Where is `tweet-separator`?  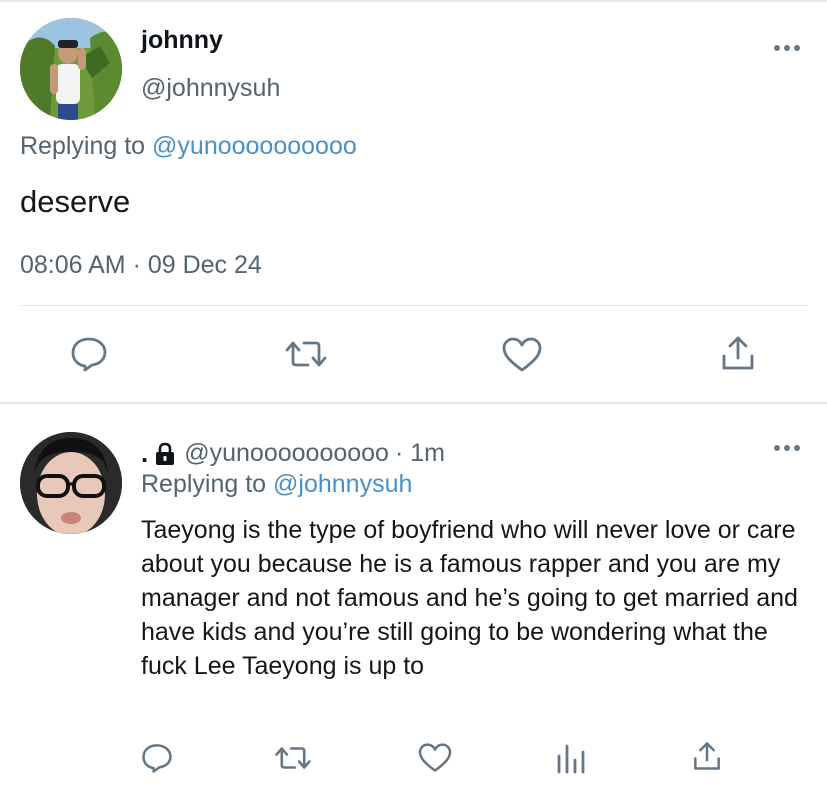
tweet-separator is located at coordinates (413, 403).